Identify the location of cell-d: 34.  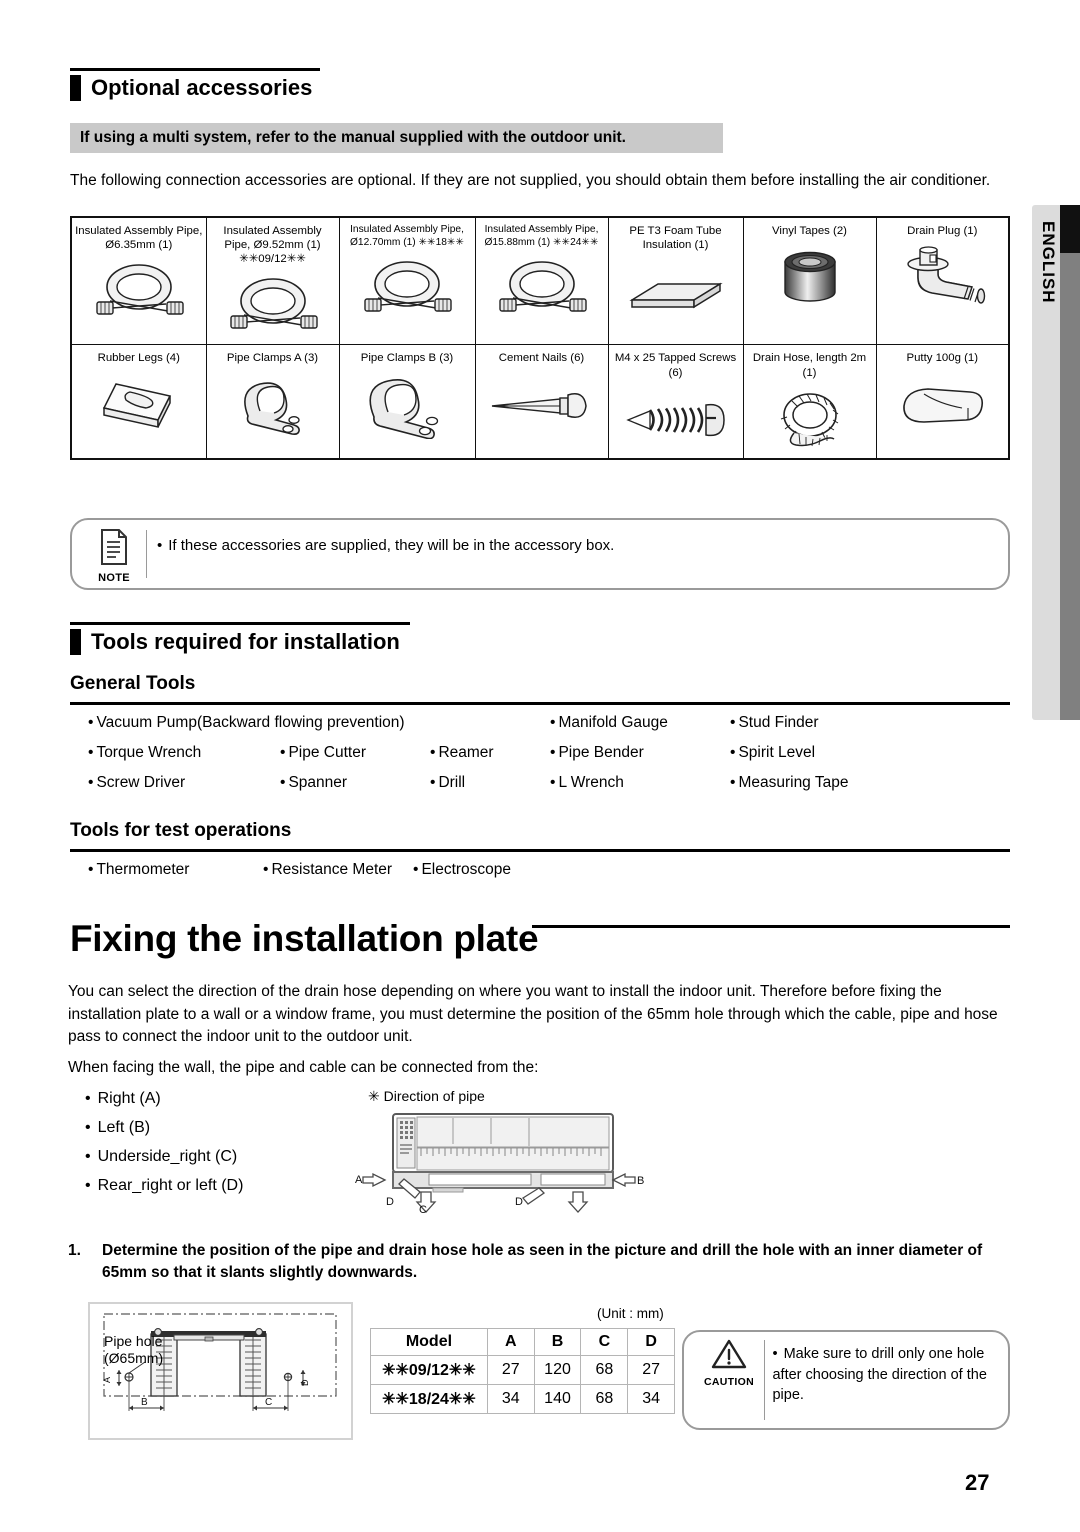
(651, 1399).